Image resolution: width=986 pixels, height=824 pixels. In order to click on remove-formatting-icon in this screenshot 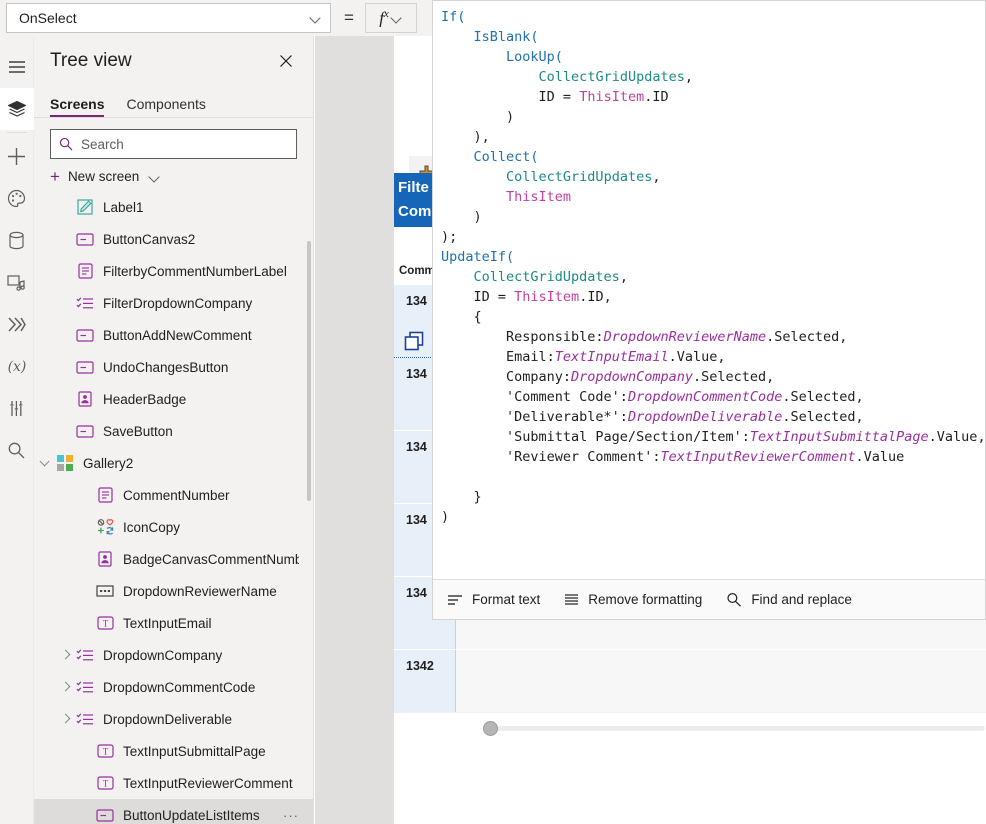, I will do `click(572, 599)`.